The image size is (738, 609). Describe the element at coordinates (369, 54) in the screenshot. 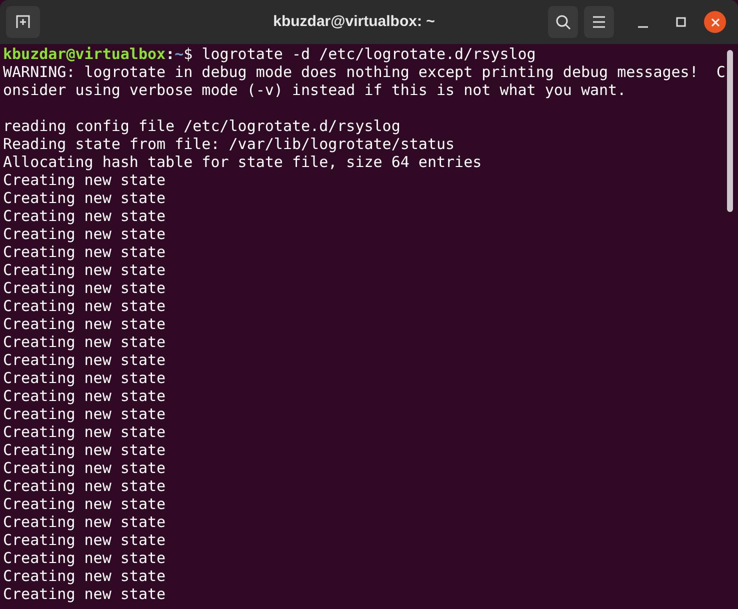

I see `command-text: logrotate -d /etc/logrotate.d/rsyslog` at that location.